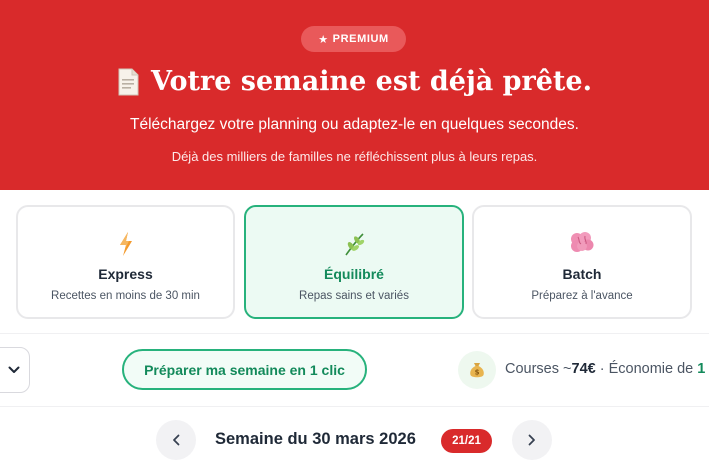 The height and width of the screenshot is (472, 709). Describe the element at coordinates (583, 369) in the screenshot. I see `courses-amount: 74€` at that location.